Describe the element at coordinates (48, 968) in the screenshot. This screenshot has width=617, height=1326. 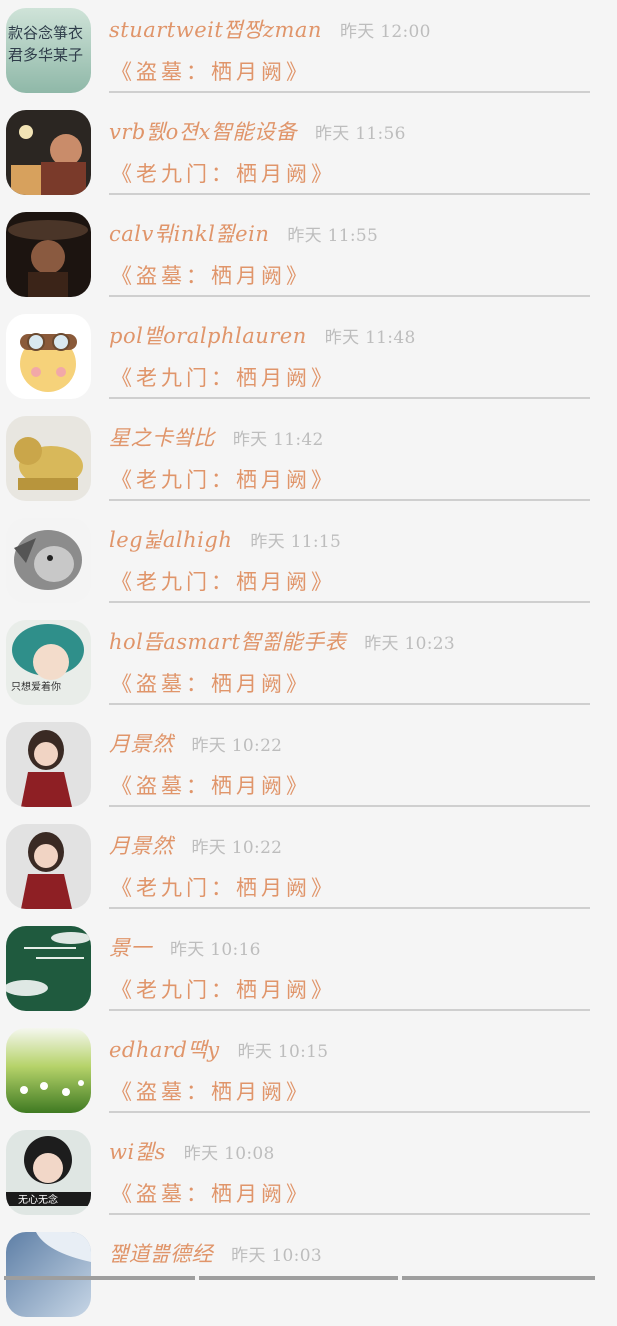
I see `green-landscape-avatar` at that location.